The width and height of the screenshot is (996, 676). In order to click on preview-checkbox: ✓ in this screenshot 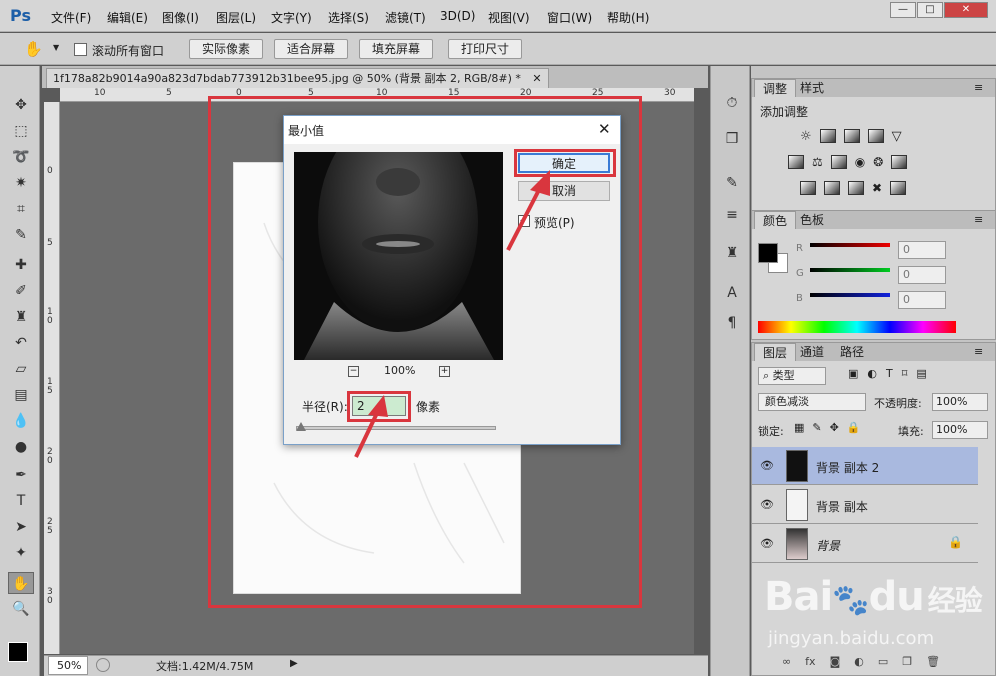, I will do `click(524, 221)`.